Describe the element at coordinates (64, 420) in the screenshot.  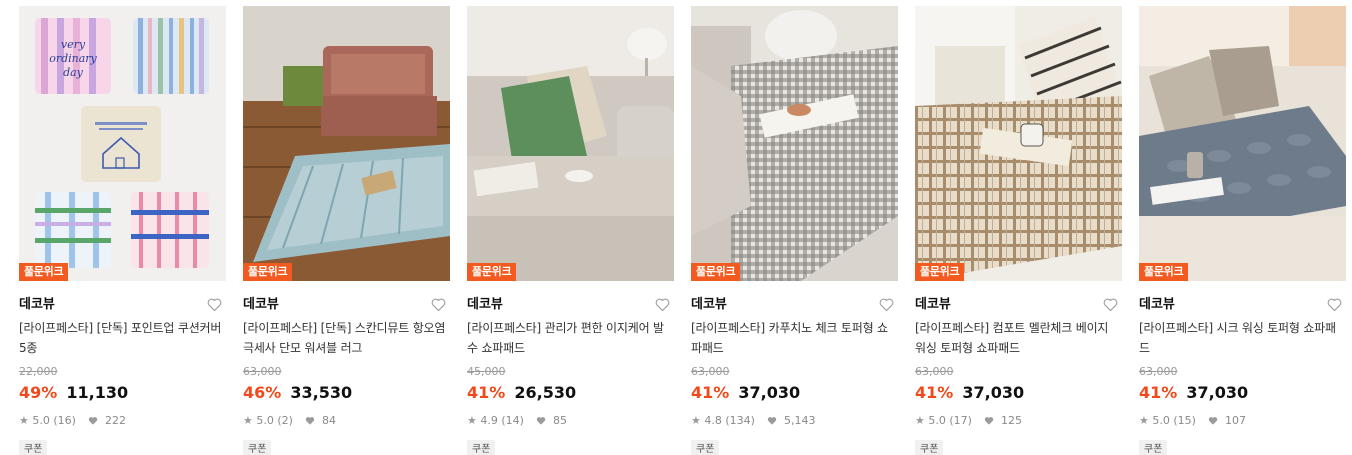
I see `review-count: (16)` at that location.